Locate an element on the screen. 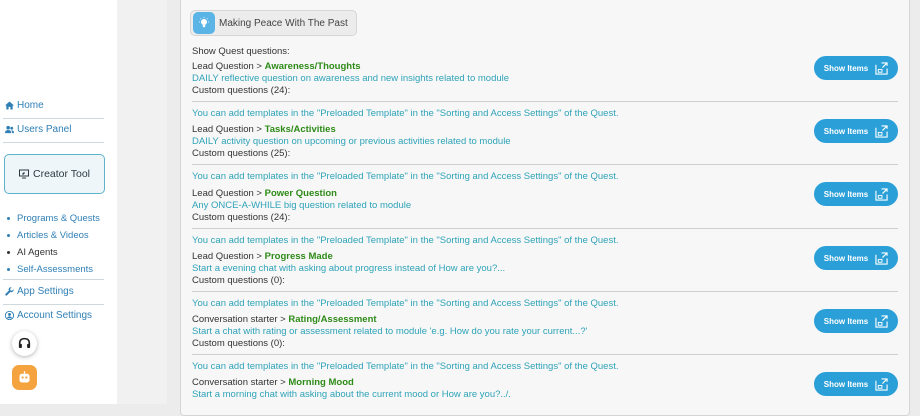  sub-item-programs-quests: Programs & Quests is located at coordinates (53, 218).